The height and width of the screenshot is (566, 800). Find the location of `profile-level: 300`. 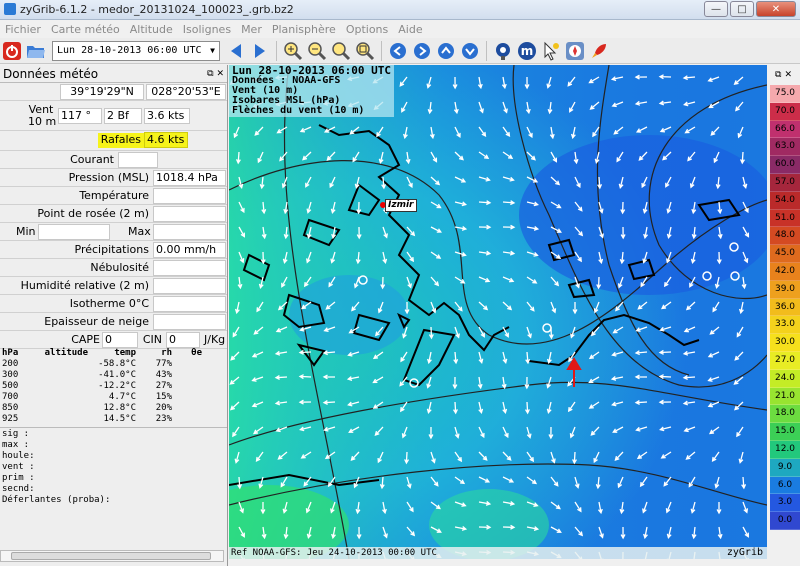

profile-level: 300 is located at coordinates (10, 375).